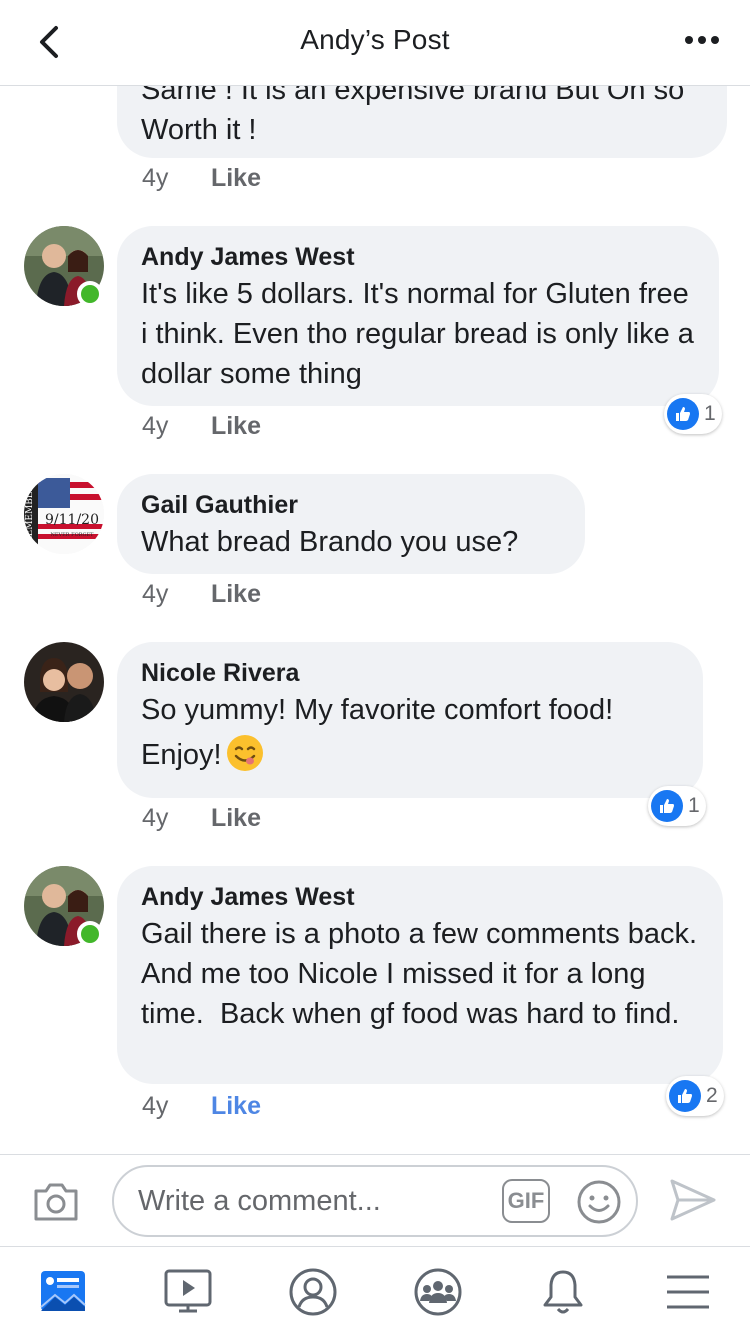 This screenshot has height=1334, width=750. What do you see at coordinates (30, 514) in the screenshot?
I see `avatar-side-text: REMEMBER` at bounding box center [30, 514].